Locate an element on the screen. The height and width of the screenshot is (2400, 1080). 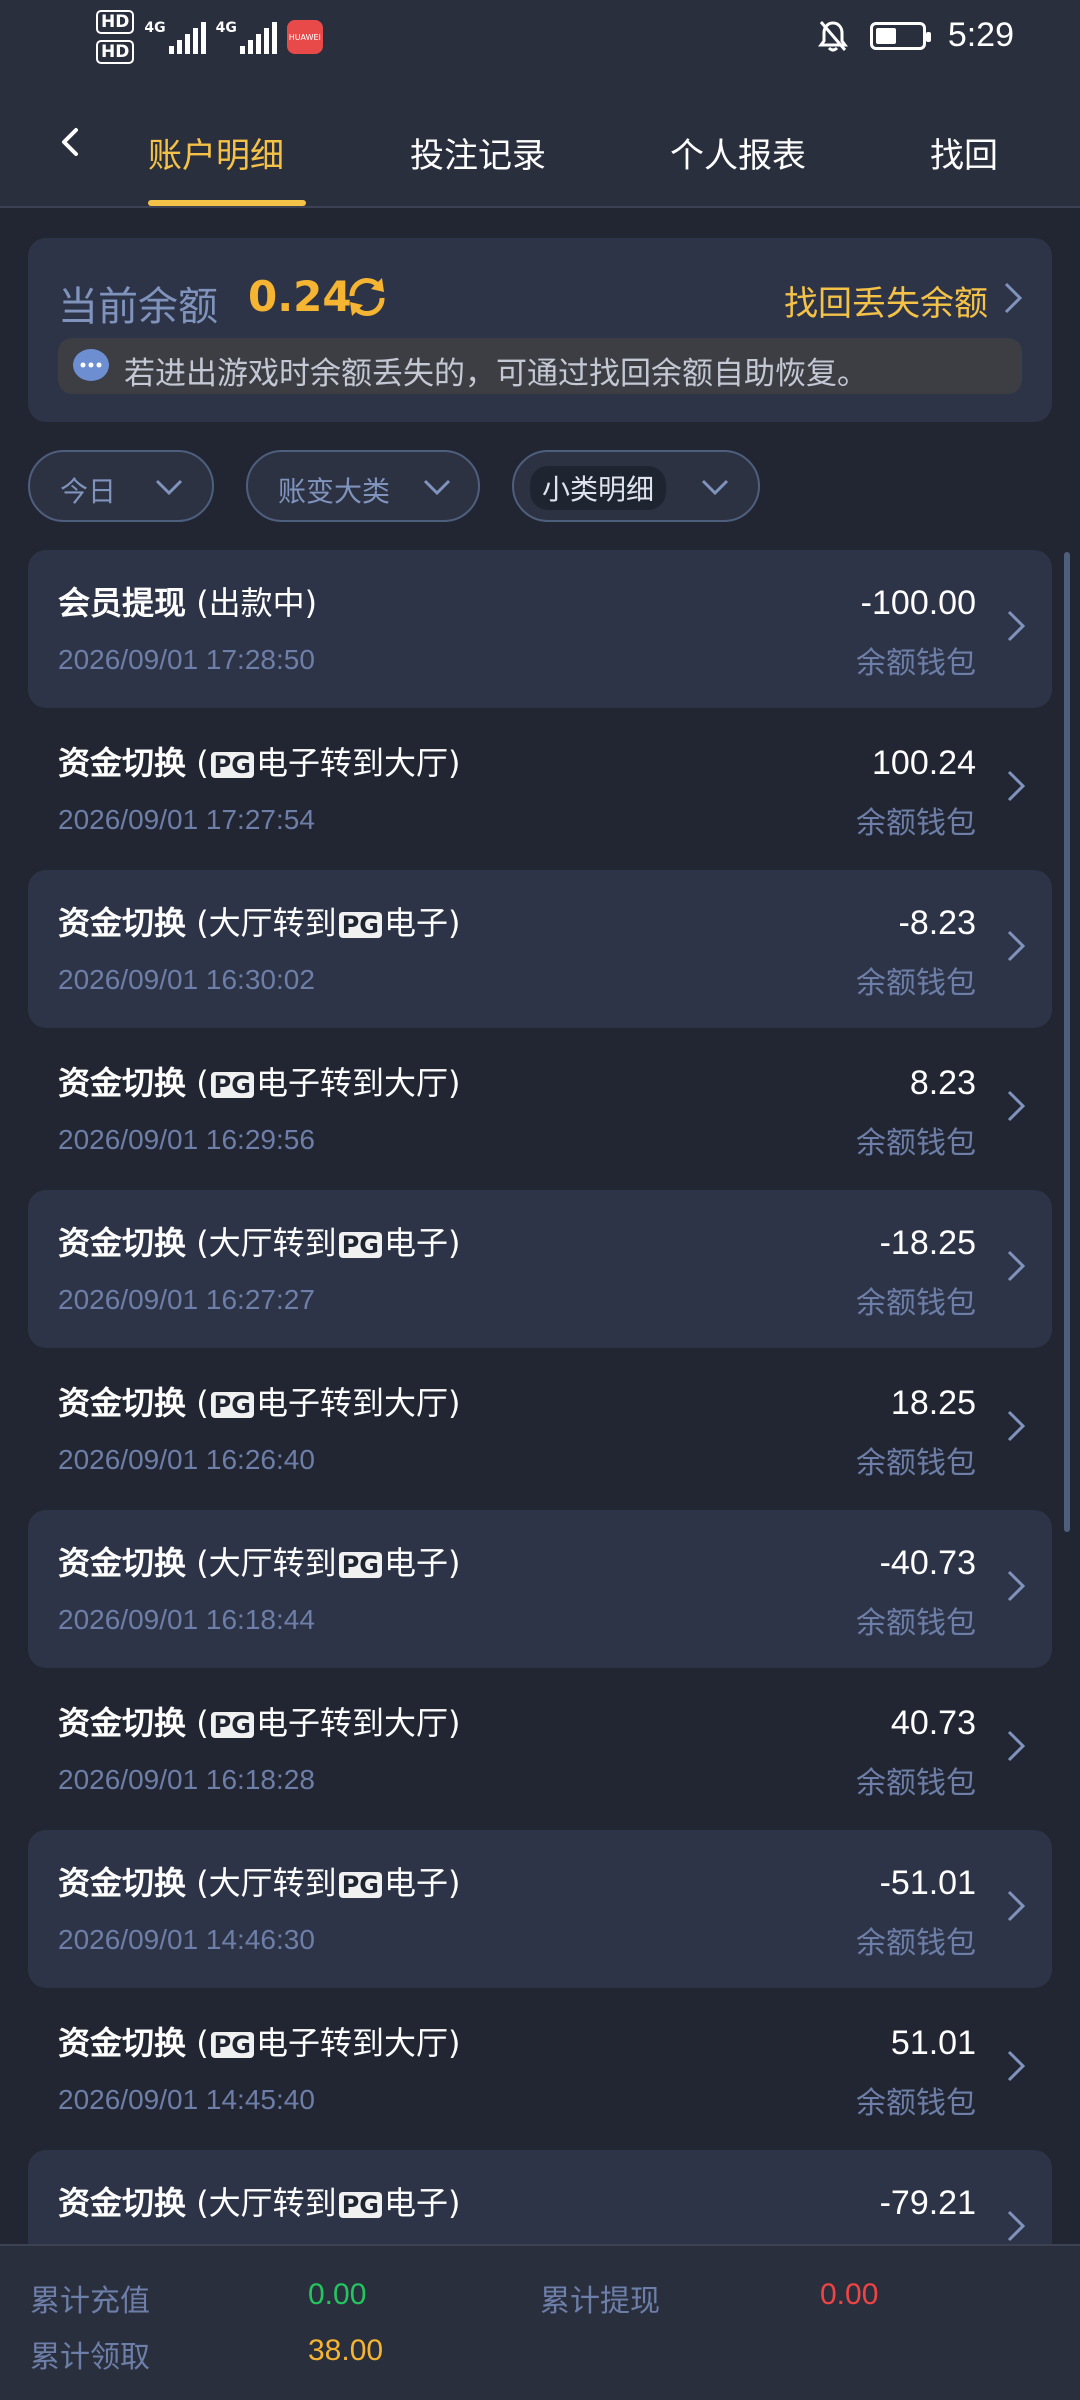
transaction-date: 2026/09/01 16:18:28 is located at coordinates (186, 1779).